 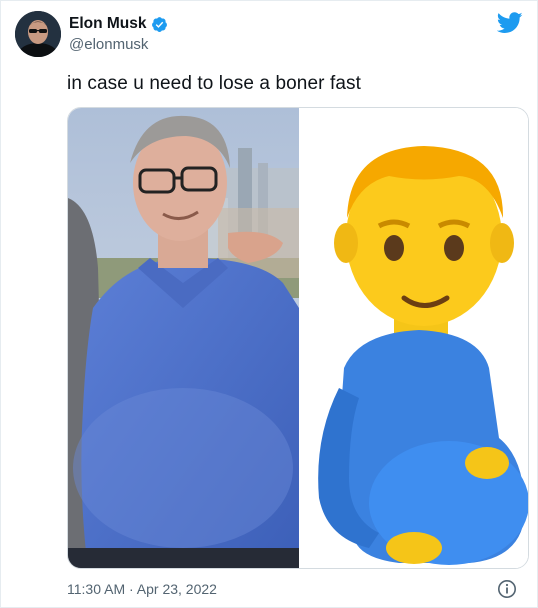 What do you see at coordinates (214, 83) in the screenshot?
I see `tweet-text: in case u need to lose a boner fast` at bounding box center [214, 83].